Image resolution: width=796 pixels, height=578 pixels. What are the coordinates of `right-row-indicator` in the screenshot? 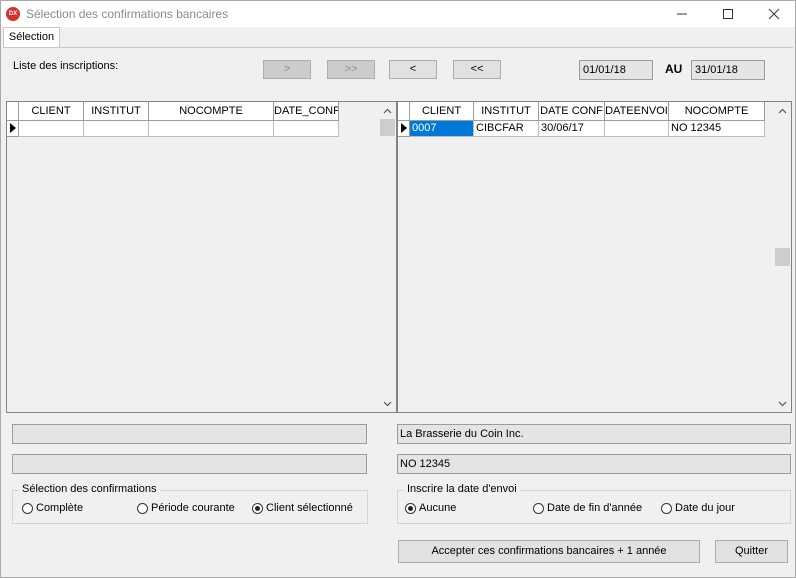 It's located at (404, 129).